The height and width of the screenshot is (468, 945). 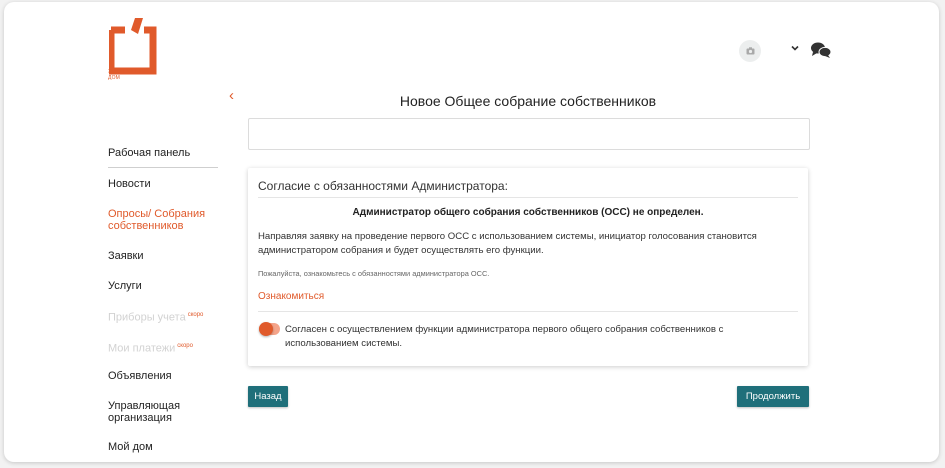 I want to click on collapse-sidebar-icon: ‹, so click(x=231, y=96).